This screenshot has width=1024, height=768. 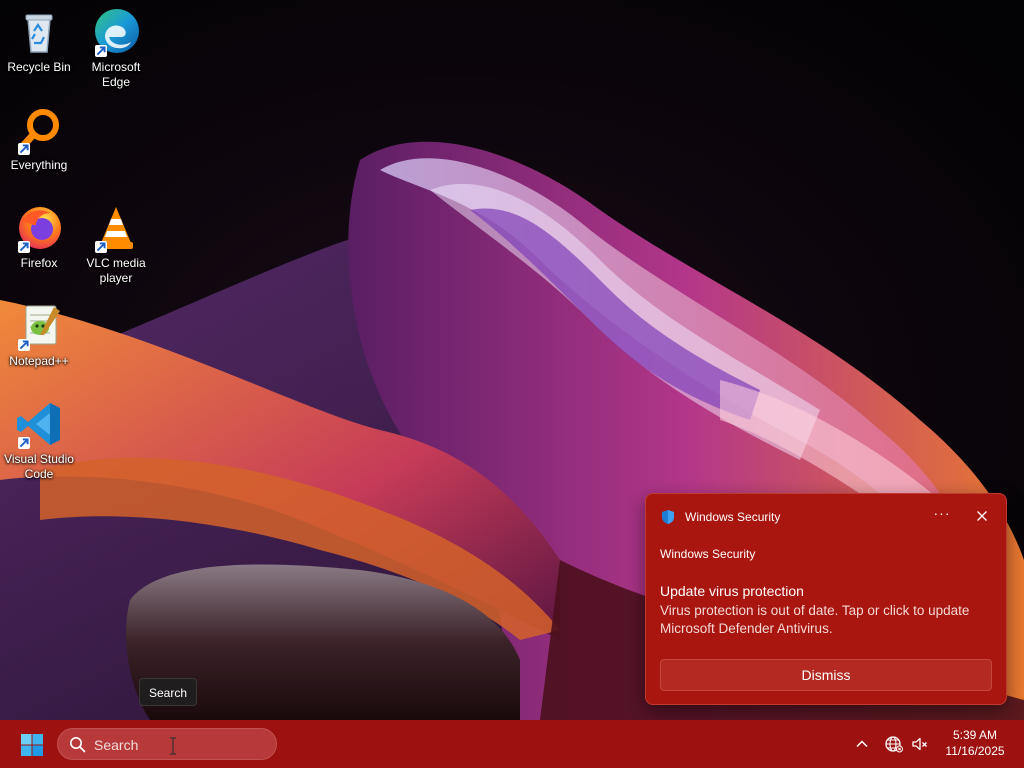 I want to click on shield-icon, so click(x=668, y=517).